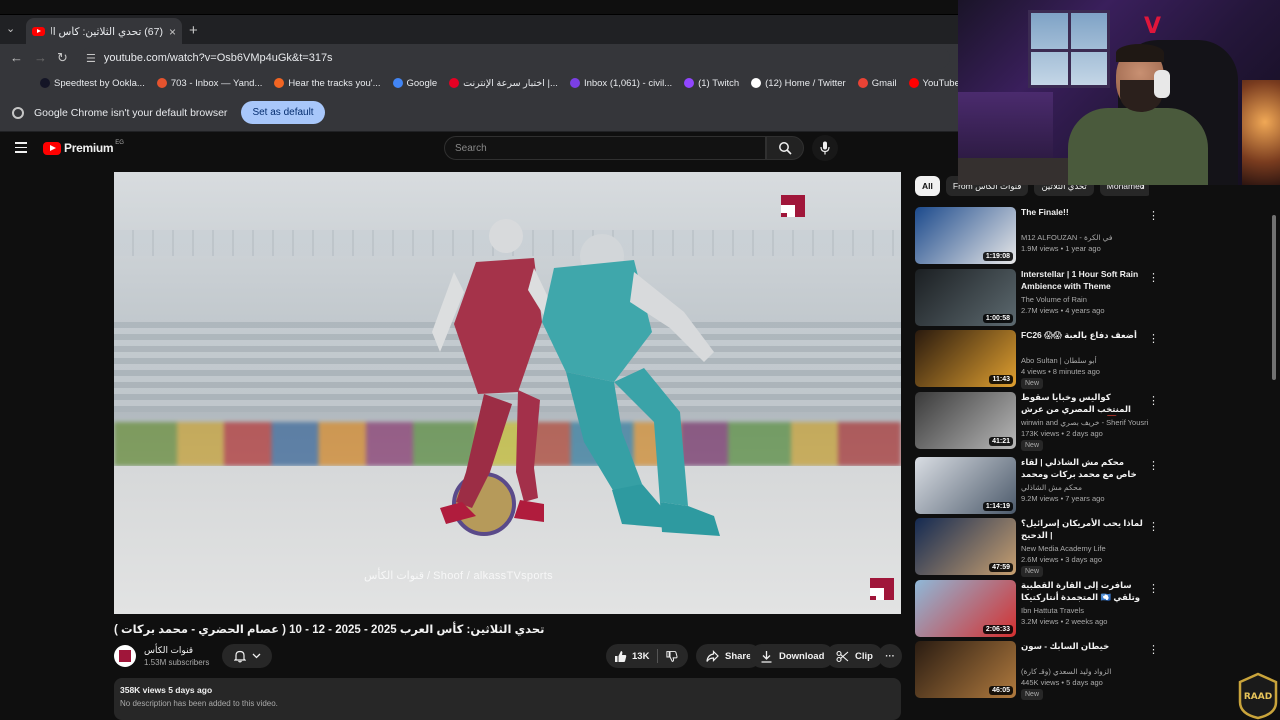  Describe the element at coordinates (805, 83) in the screenshot. I see `bookmark-label: (12) Home / Twitter` at that location.